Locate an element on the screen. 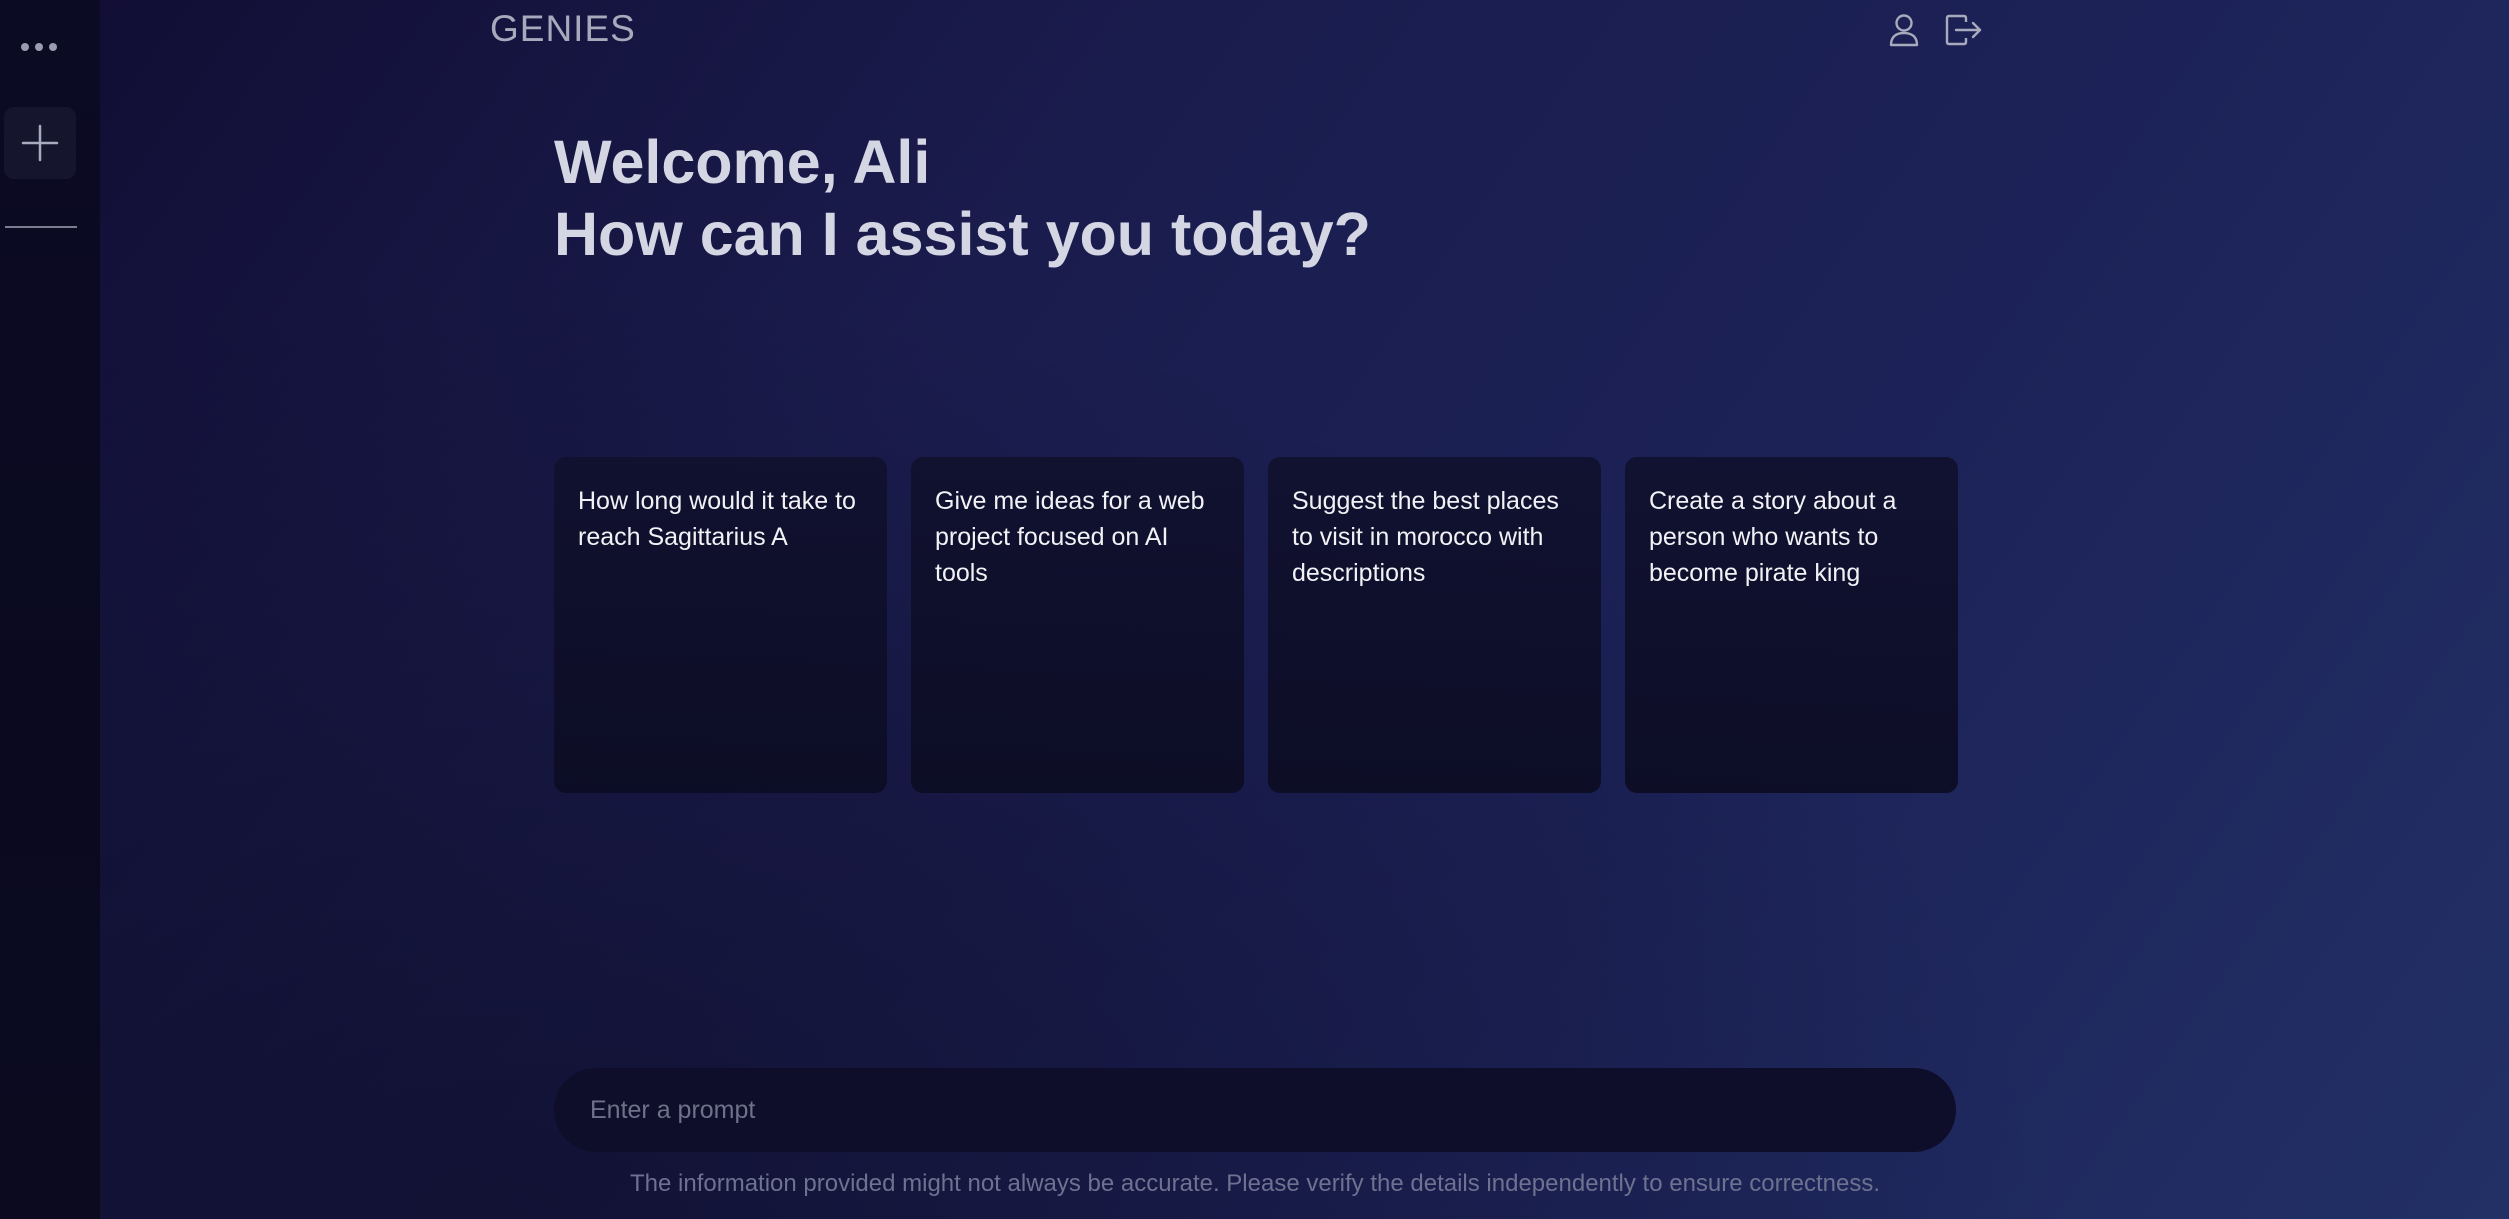 This screenshot has height=1219, width=2509. more-horizontal-icon is located at coordinates (39, 47).